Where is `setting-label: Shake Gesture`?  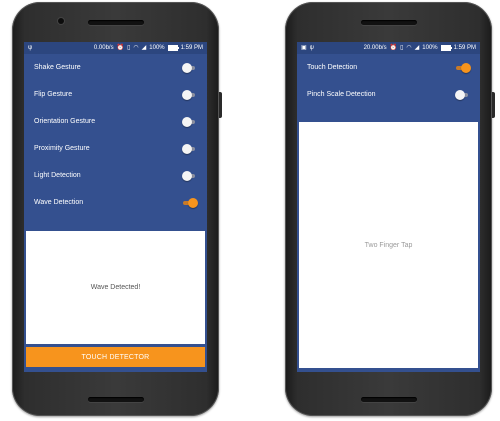
setting-label: Shake Gesture is located at coordinates (57, 67).